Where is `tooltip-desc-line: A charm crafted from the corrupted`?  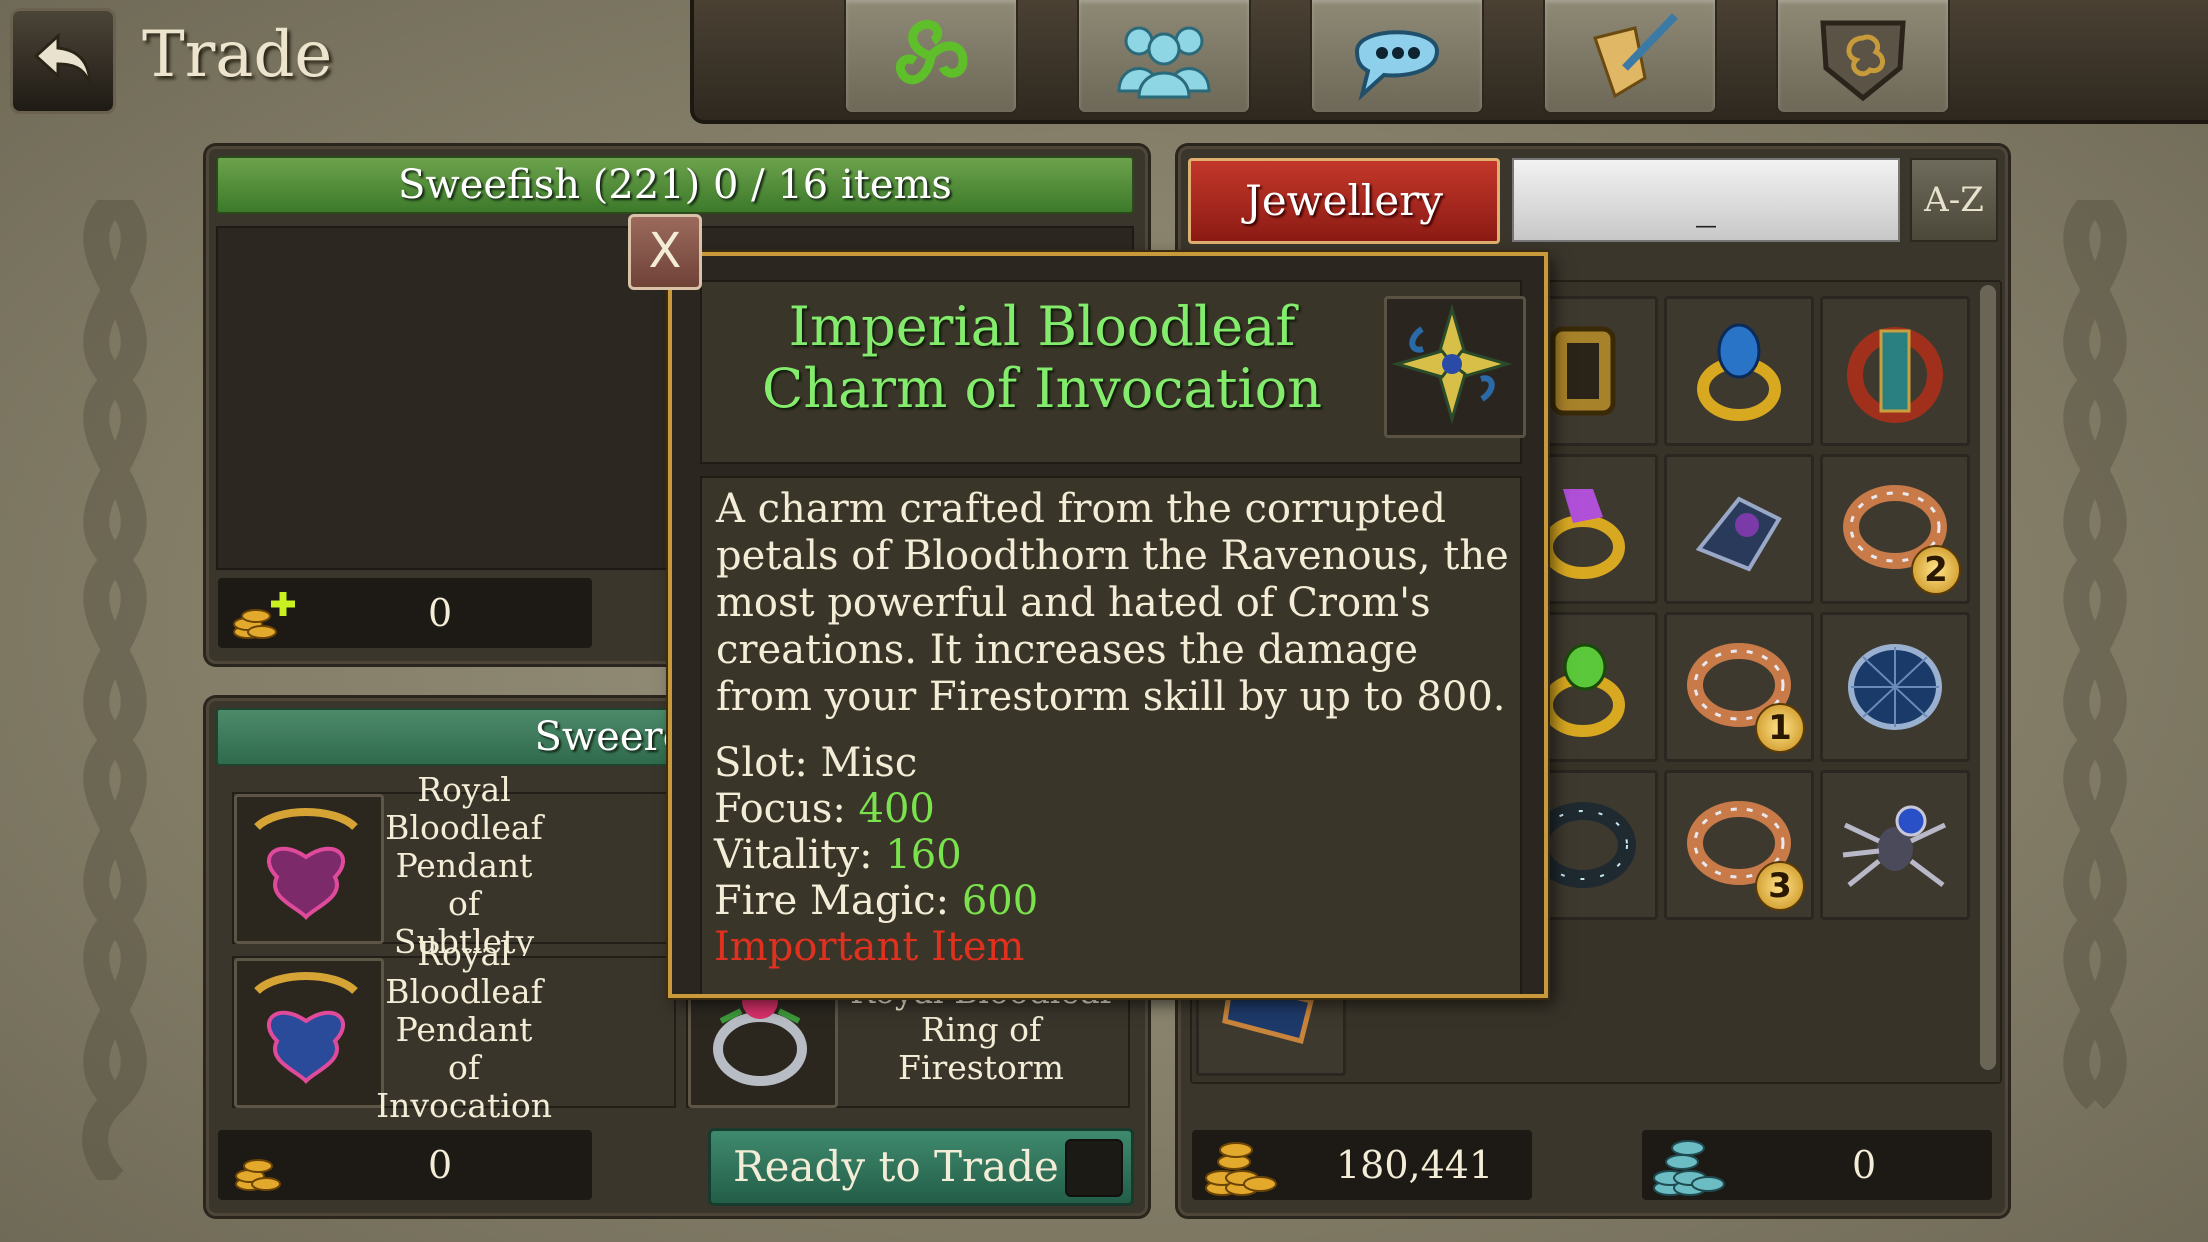
tooltip-desc-line: A charm crafted from the corrupted is located at coordinates (1081, 509).